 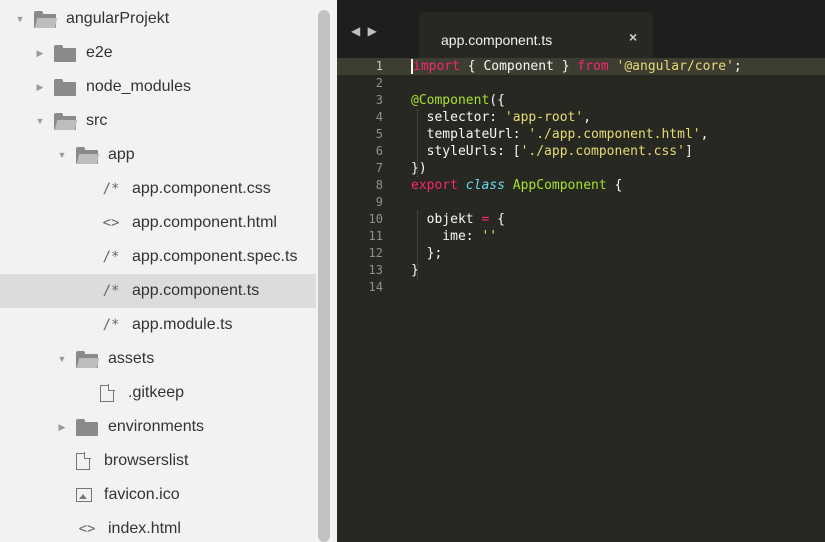 What do you see at coordinates (201, 188) in the screenshot?
I see `tree-item-label: app.component.css` at bounding box center [201, 188].